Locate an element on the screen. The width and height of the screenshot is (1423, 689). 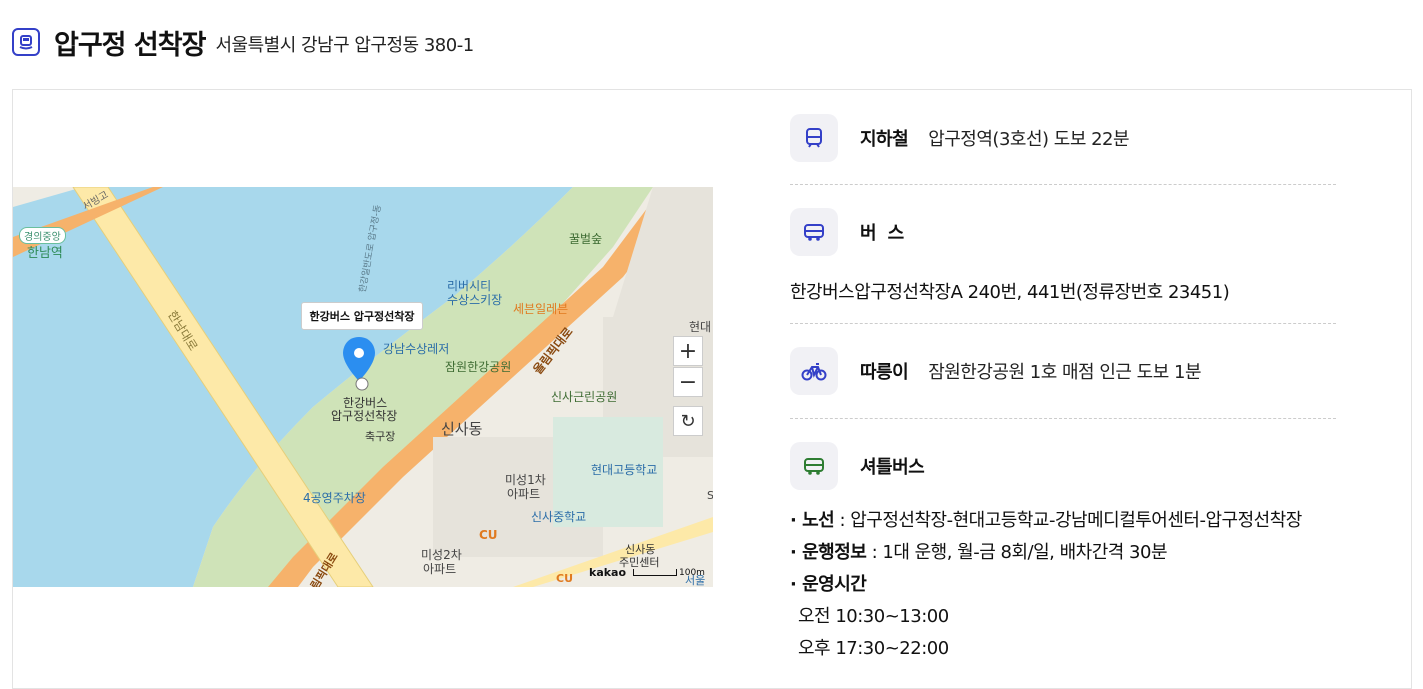
bus-icon is located at coordinates (814, 232).